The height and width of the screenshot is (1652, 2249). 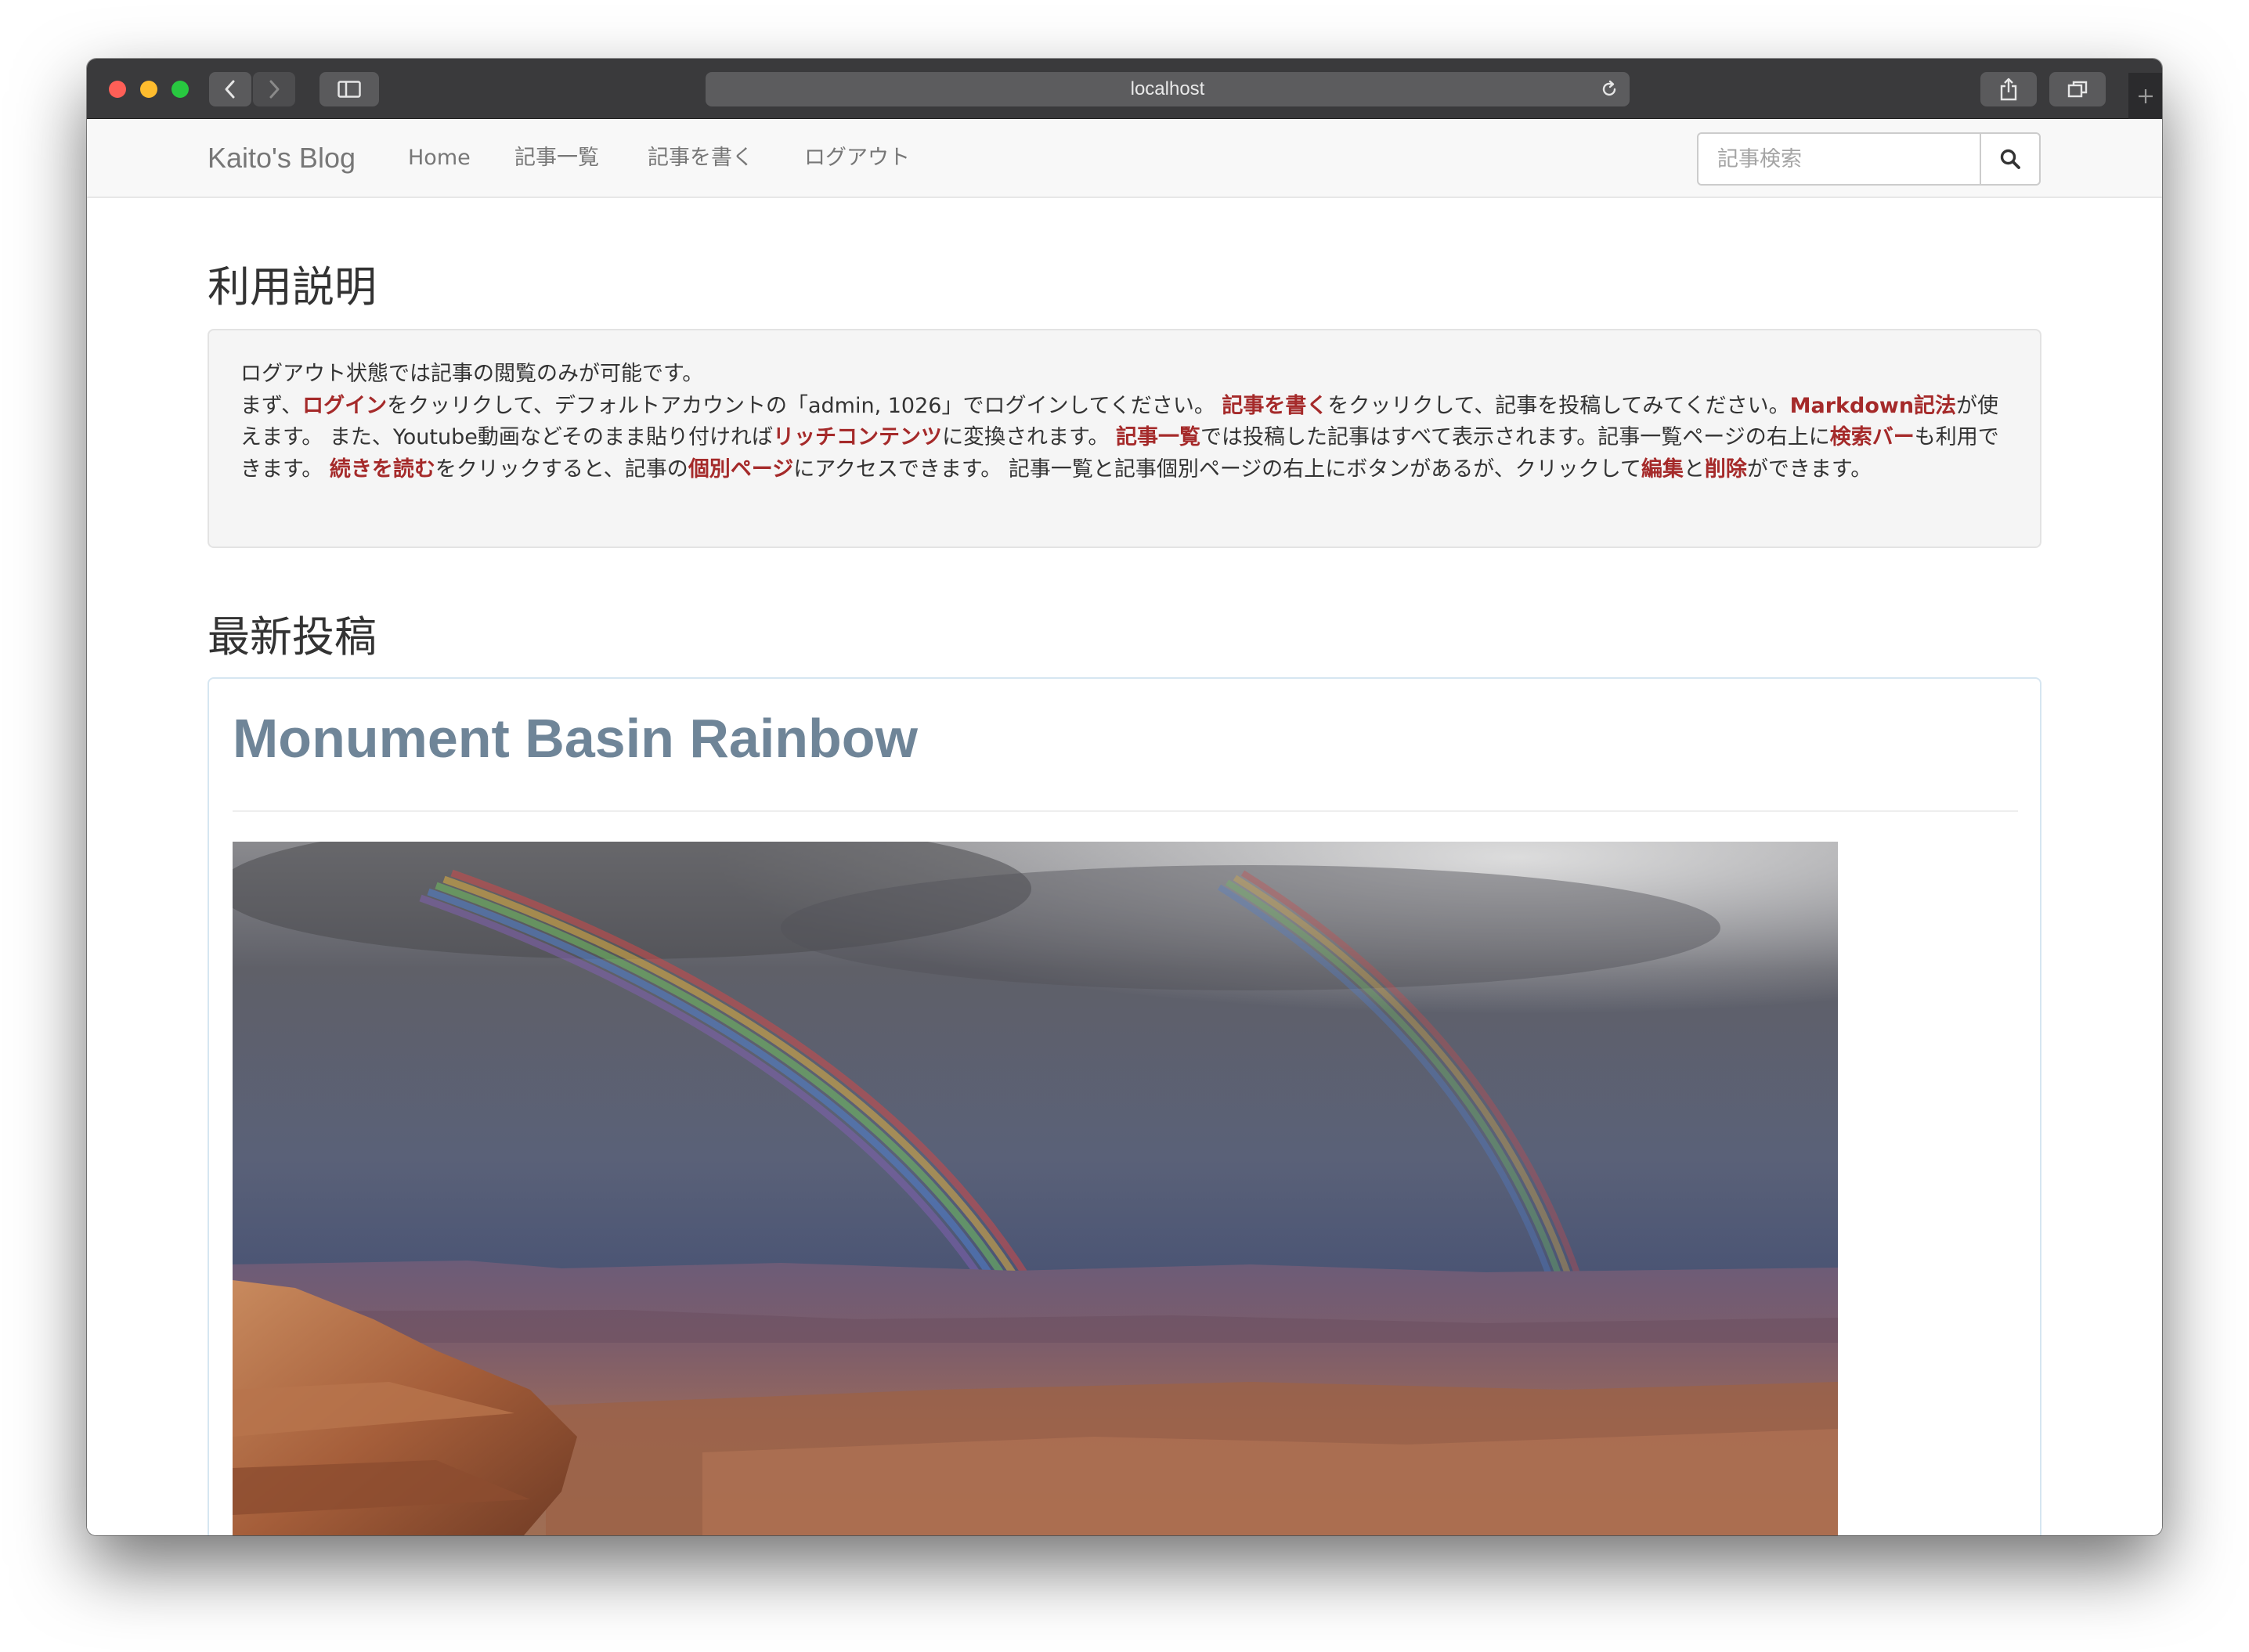 I want to click on search-bar-link: 検索バー, so click(x=1872, y=437).